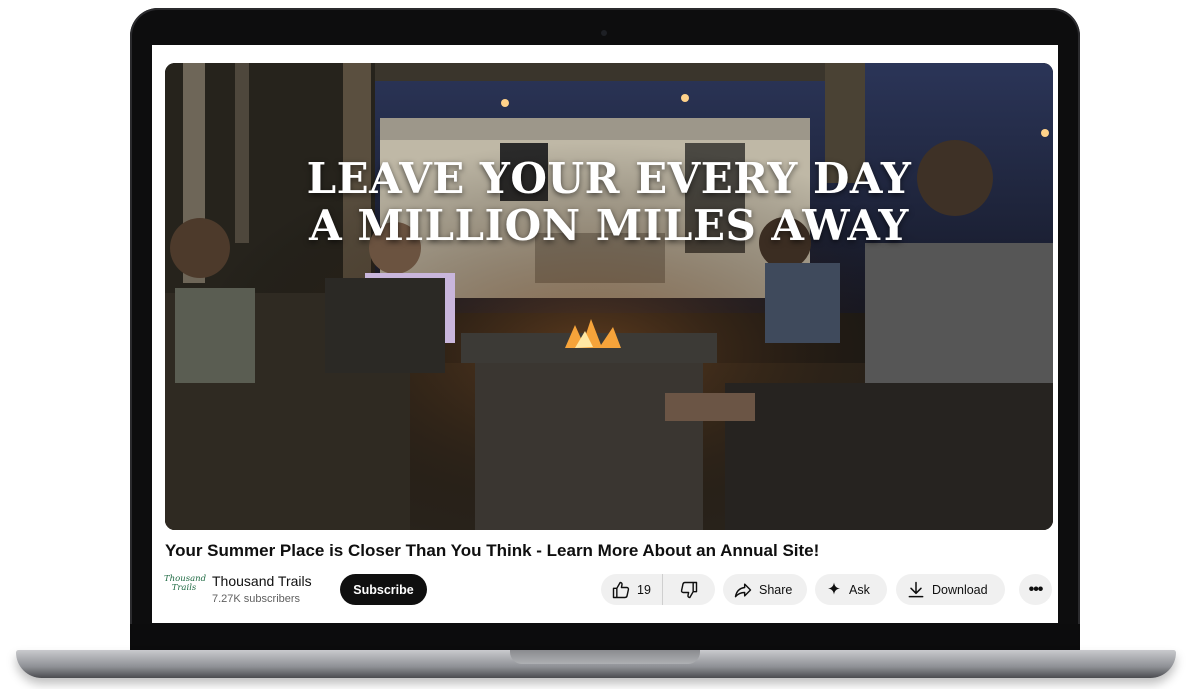 The image size is (1187, 689). I want to click on like-dislike-group: 19, so click(658, 589).